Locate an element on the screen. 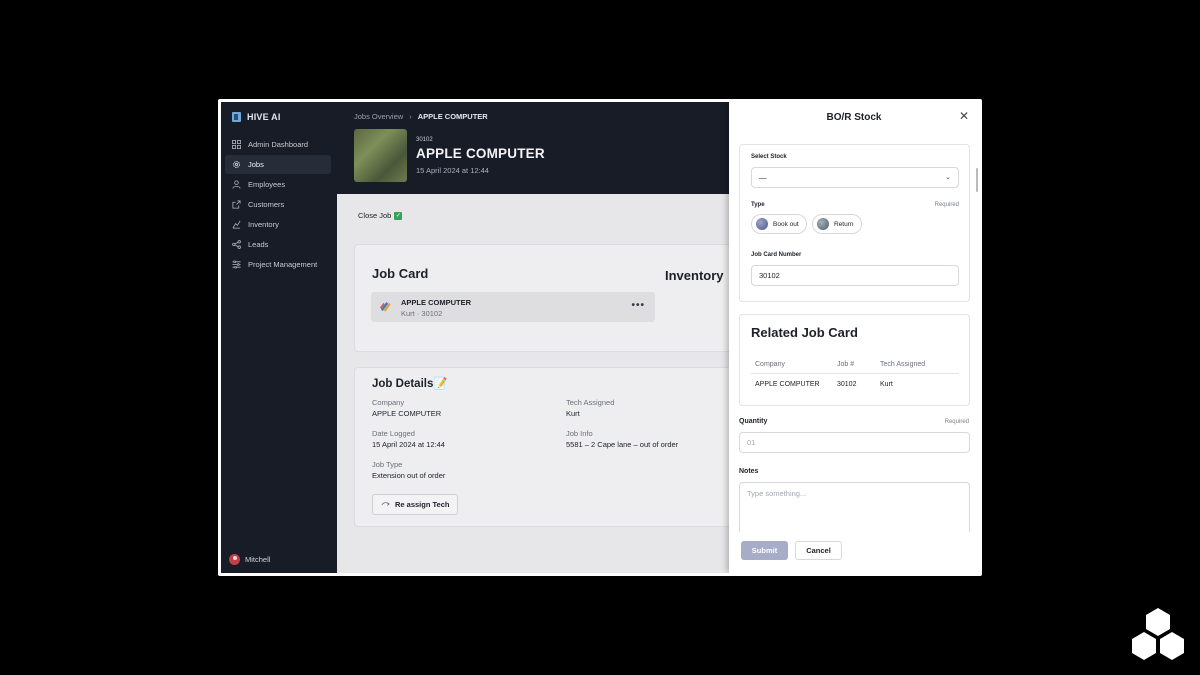 The image size is (1200, 675). job-date: 15 April 2024 at 12:44 is located at coordinates (452, 170).